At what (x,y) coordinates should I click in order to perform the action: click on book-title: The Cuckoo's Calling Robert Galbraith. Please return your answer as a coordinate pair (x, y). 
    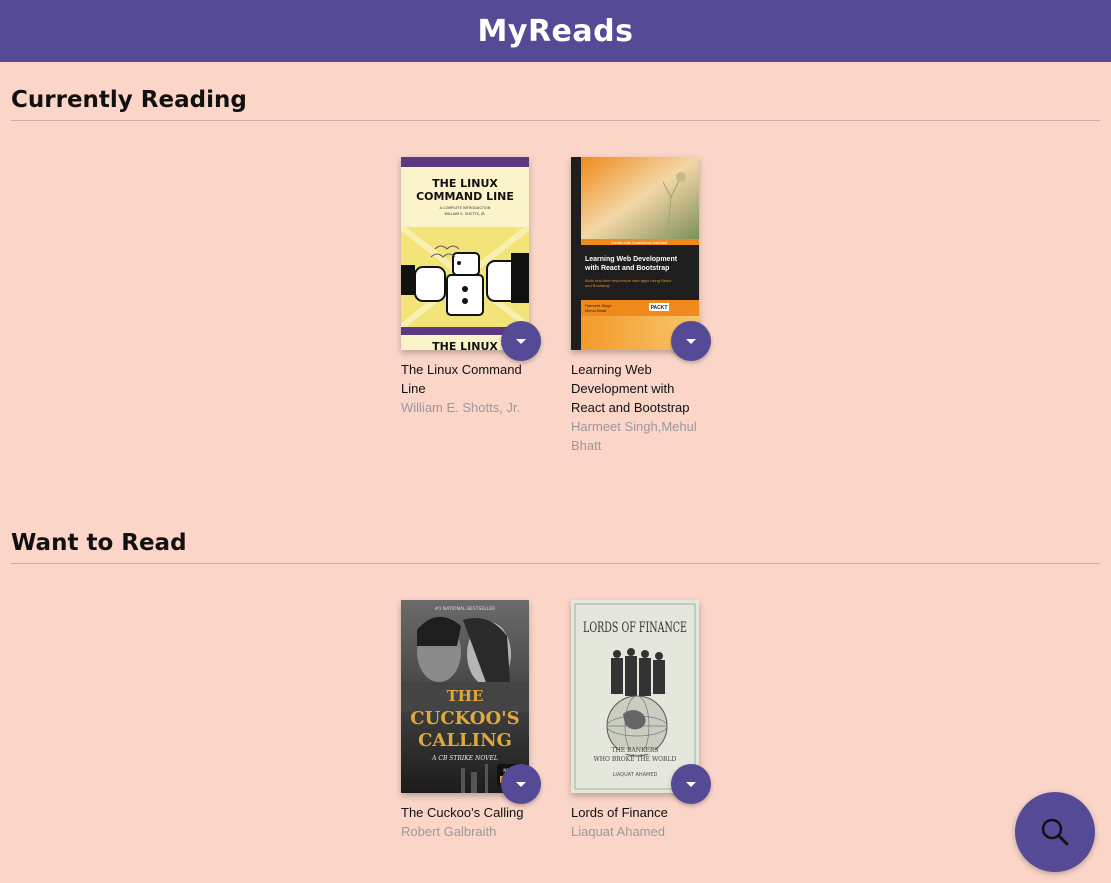
    Looking at the image, I should click on (471, 822).